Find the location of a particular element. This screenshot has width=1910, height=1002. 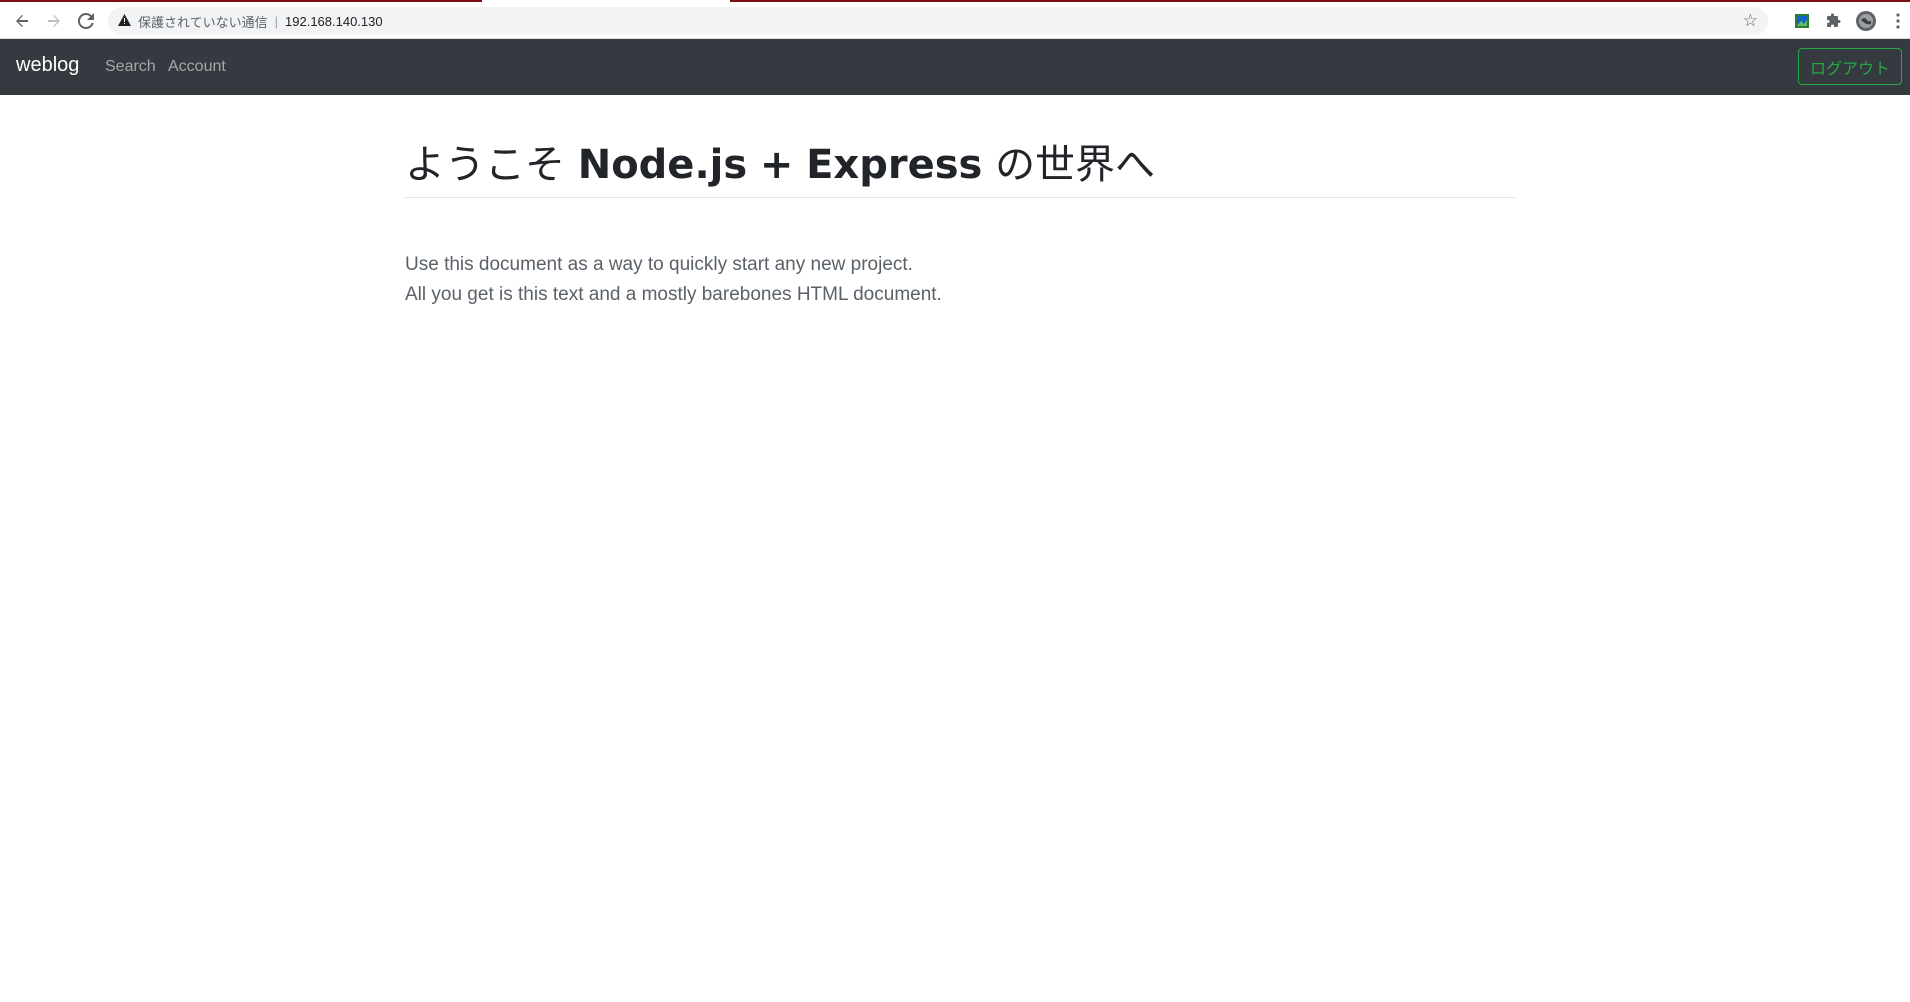

nav-link-search: Search is located at coordinates (130, 67).